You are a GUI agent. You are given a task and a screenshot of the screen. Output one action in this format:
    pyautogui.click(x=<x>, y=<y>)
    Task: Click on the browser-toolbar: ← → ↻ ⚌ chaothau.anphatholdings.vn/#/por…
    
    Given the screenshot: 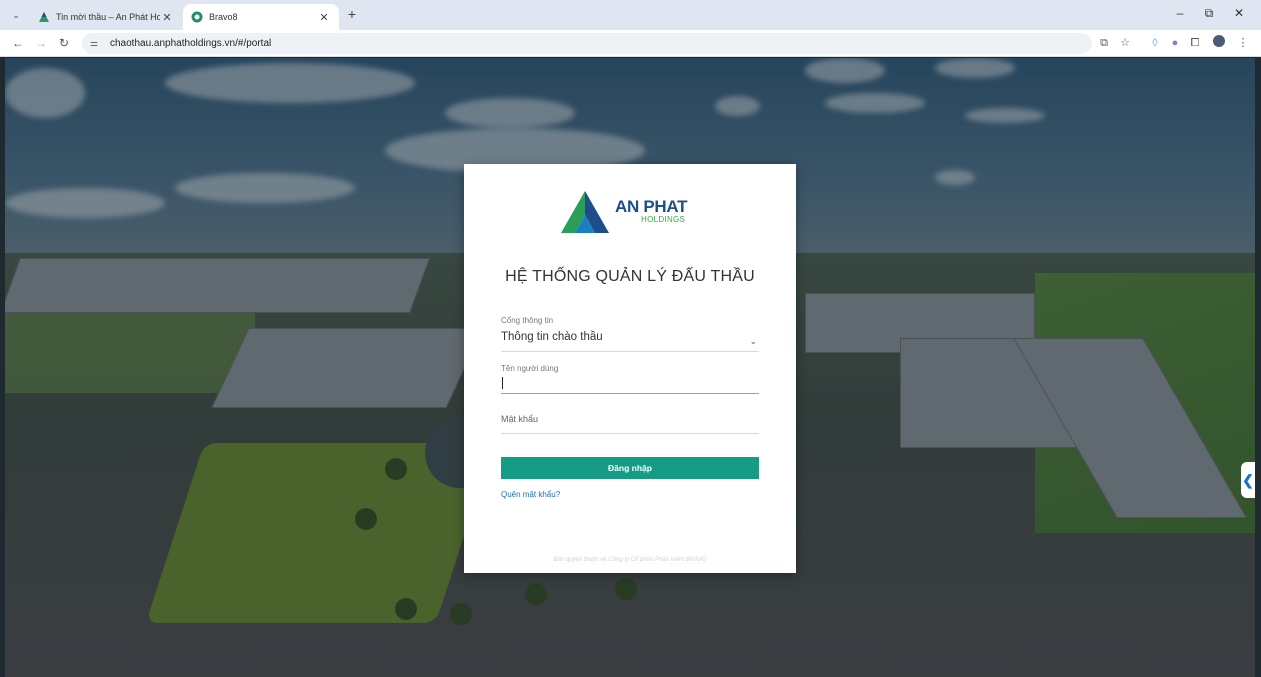 What is the action you would take?
    pyautogui.click(x=630, y=43)
    